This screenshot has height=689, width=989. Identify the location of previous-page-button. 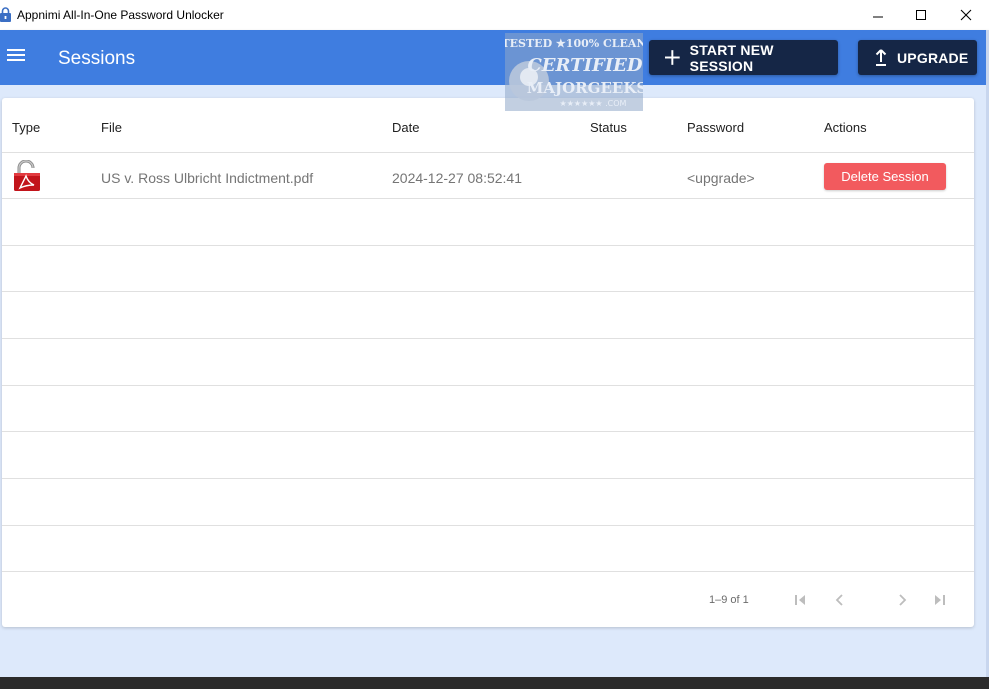
(840, 600).